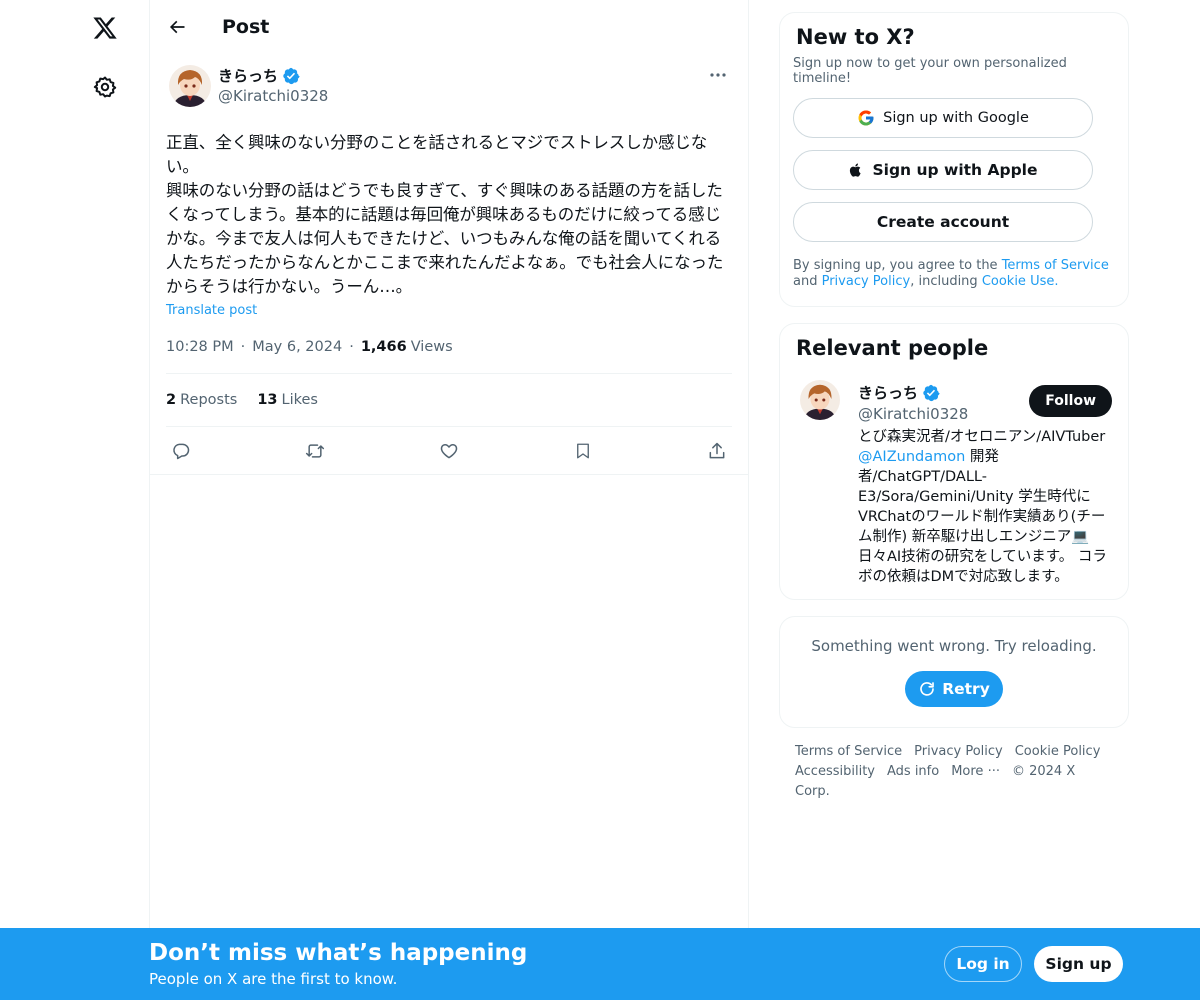 Image resolution: width=1200 pixels, height=1000 pixels. Describe the element at coordinates (717, 451) in the screenshot. I see `share-icon` at that location.